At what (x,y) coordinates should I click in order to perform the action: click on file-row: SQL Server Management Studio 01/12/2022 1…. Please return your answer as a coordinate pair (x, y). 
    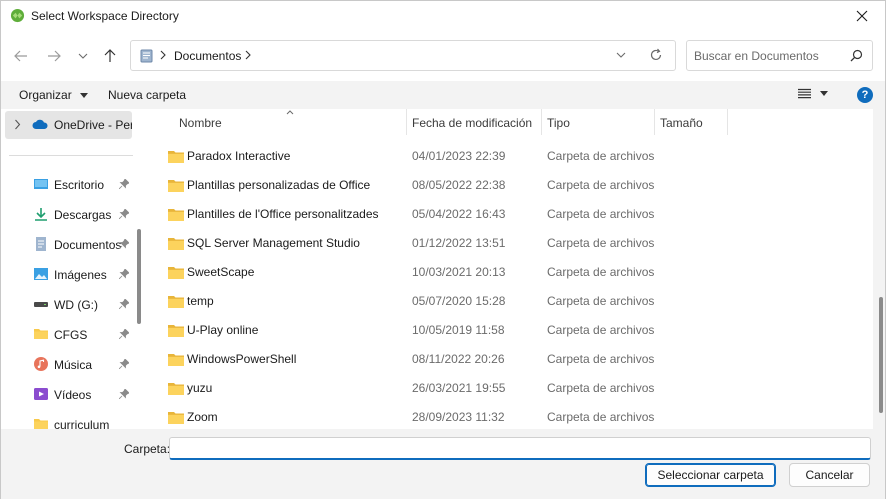
    Looking at the image, I should click on (498, 242).